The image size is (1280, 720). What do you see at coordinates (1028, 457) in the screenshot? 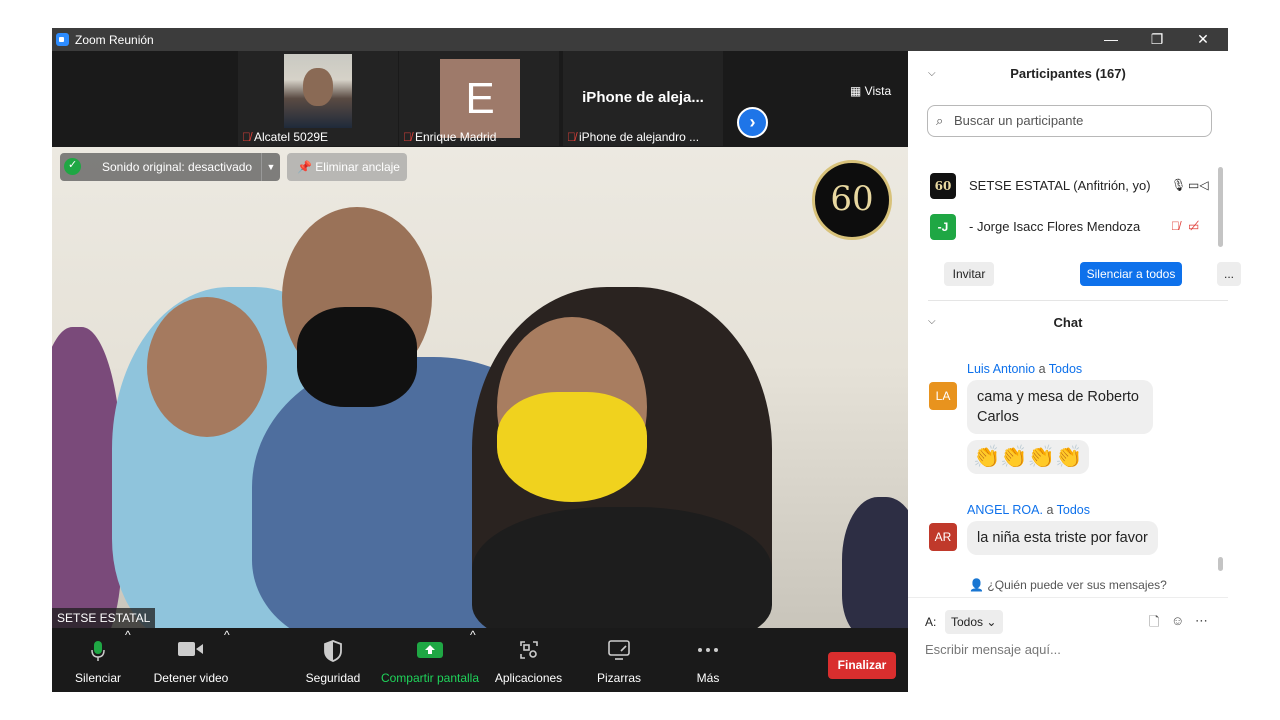
I see `chat-message-emoji: 👏👏👏👏` at bounding box center [1028, 457].